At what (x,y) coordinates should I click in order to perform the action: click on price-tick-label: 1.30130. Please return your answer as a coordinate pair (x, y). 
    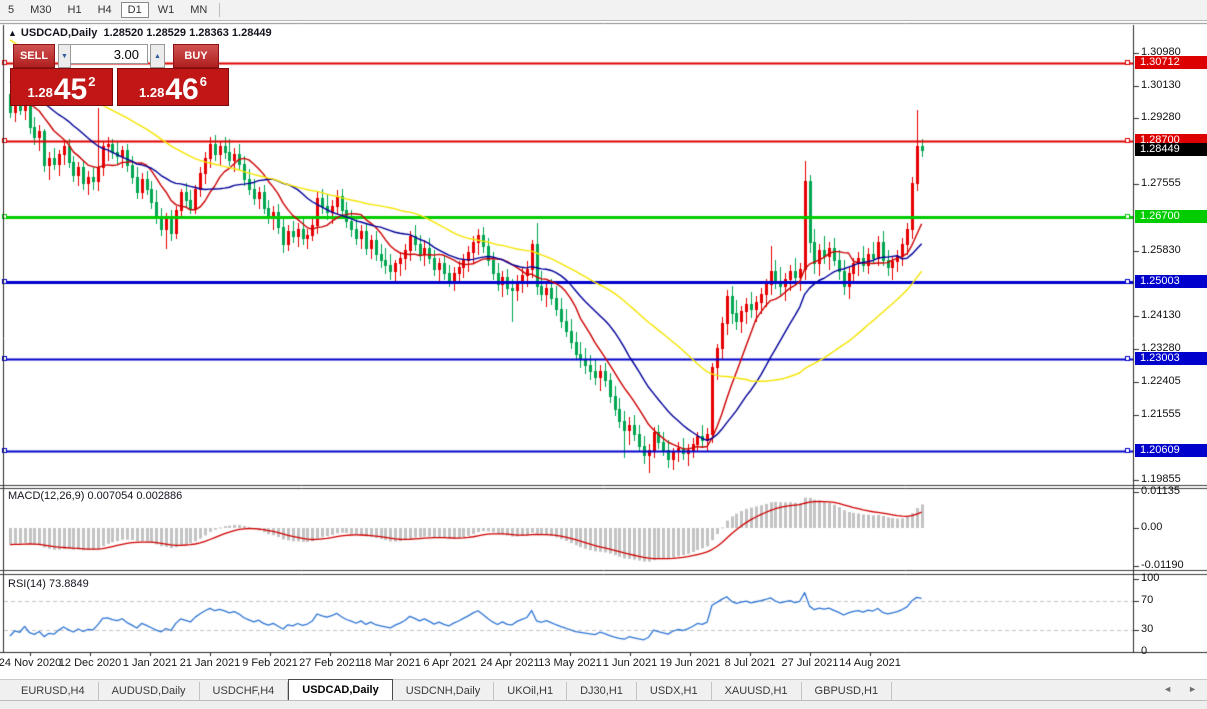
    Looking at the image, I should click on (1161, 85).